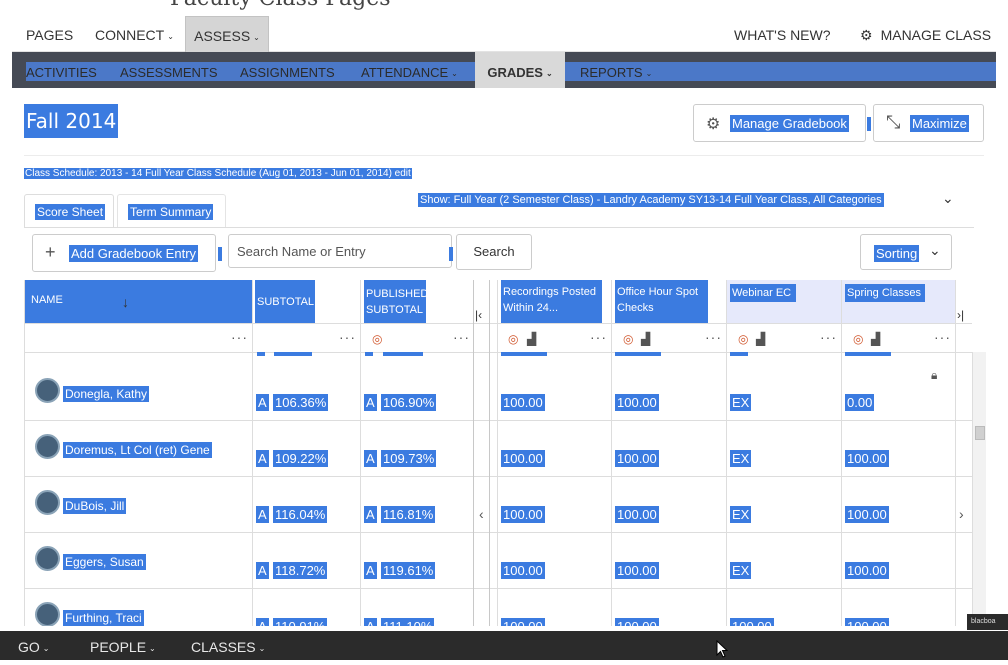 The image size is (1008, 665). I want to click on nav-manage-class: ⚙ MANAGE CLASS, so click(925, 34).